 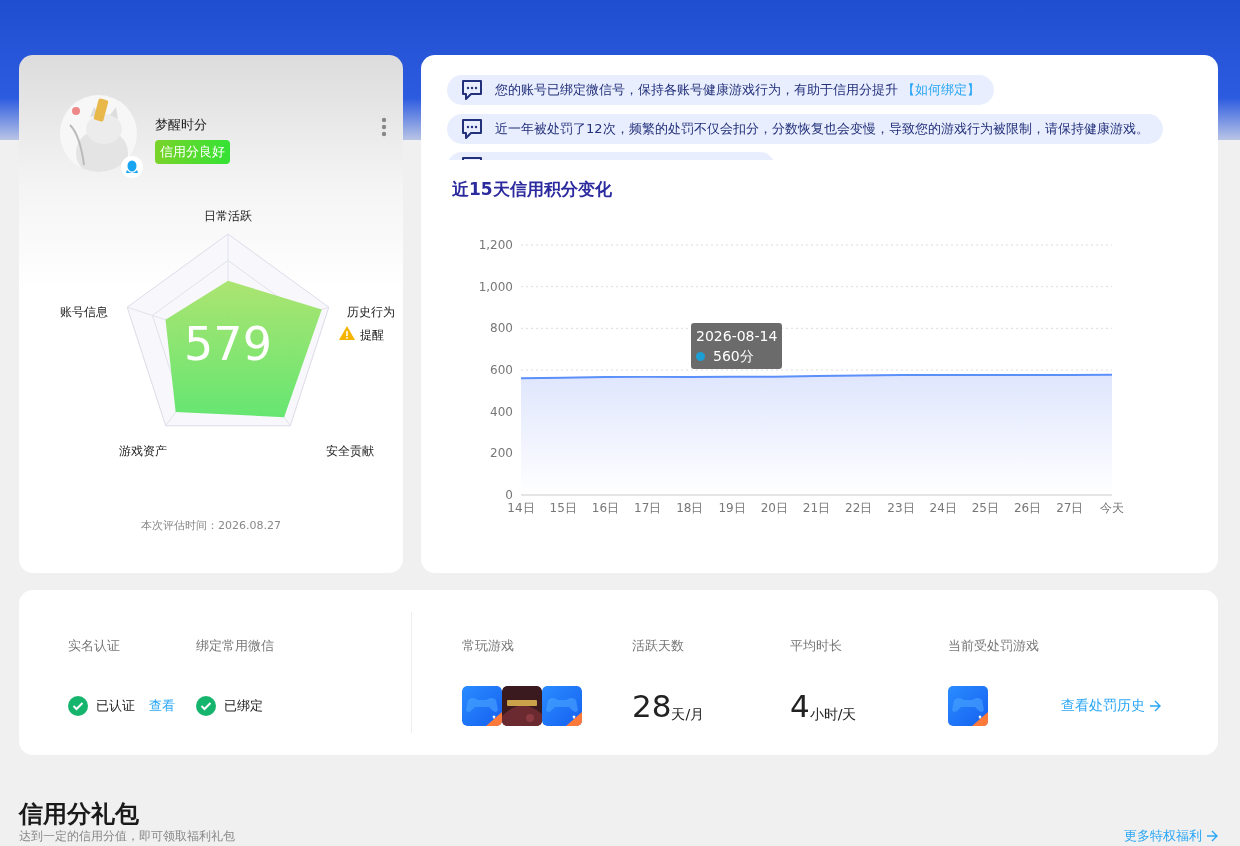 I want to click on game-icon, so click(x=522, y=706).